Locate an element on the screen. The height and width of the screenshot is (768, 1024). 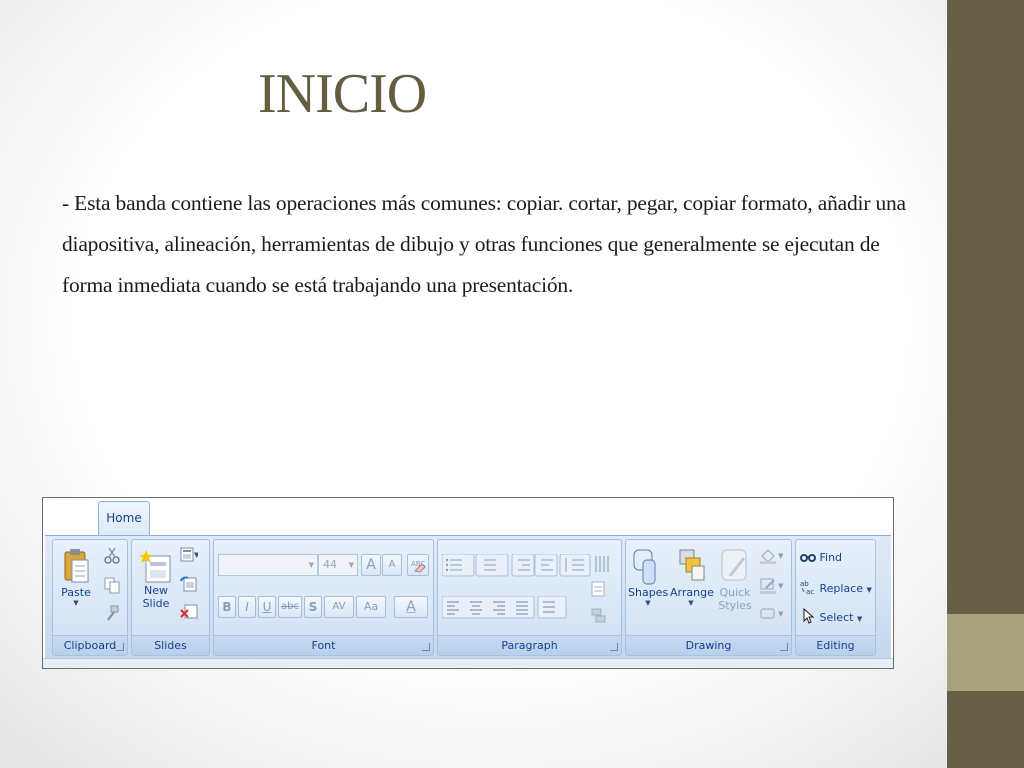
svg-text: ac is located at coordinates (810, 591).